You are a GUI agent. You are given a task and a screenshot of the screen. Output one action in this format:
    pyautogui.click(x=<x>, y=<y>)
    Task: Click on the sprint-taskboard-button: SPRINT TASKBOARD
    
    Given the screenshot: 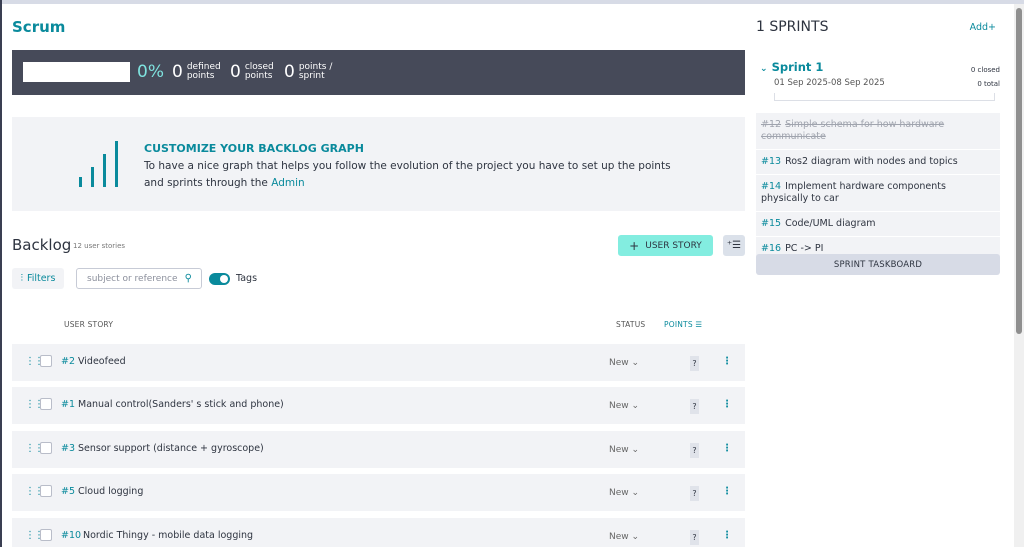 What is the action you would take?
    pyautogui.click(x=878, y=264)
    